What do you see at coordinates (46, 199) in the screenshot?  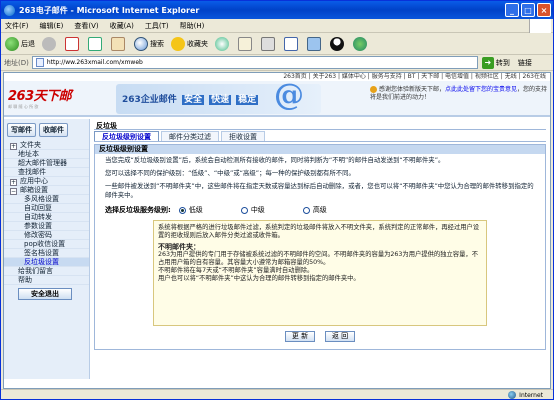 I see `sidebar-item-style-settings: 多风格设置` at bounding box center [46, 199].